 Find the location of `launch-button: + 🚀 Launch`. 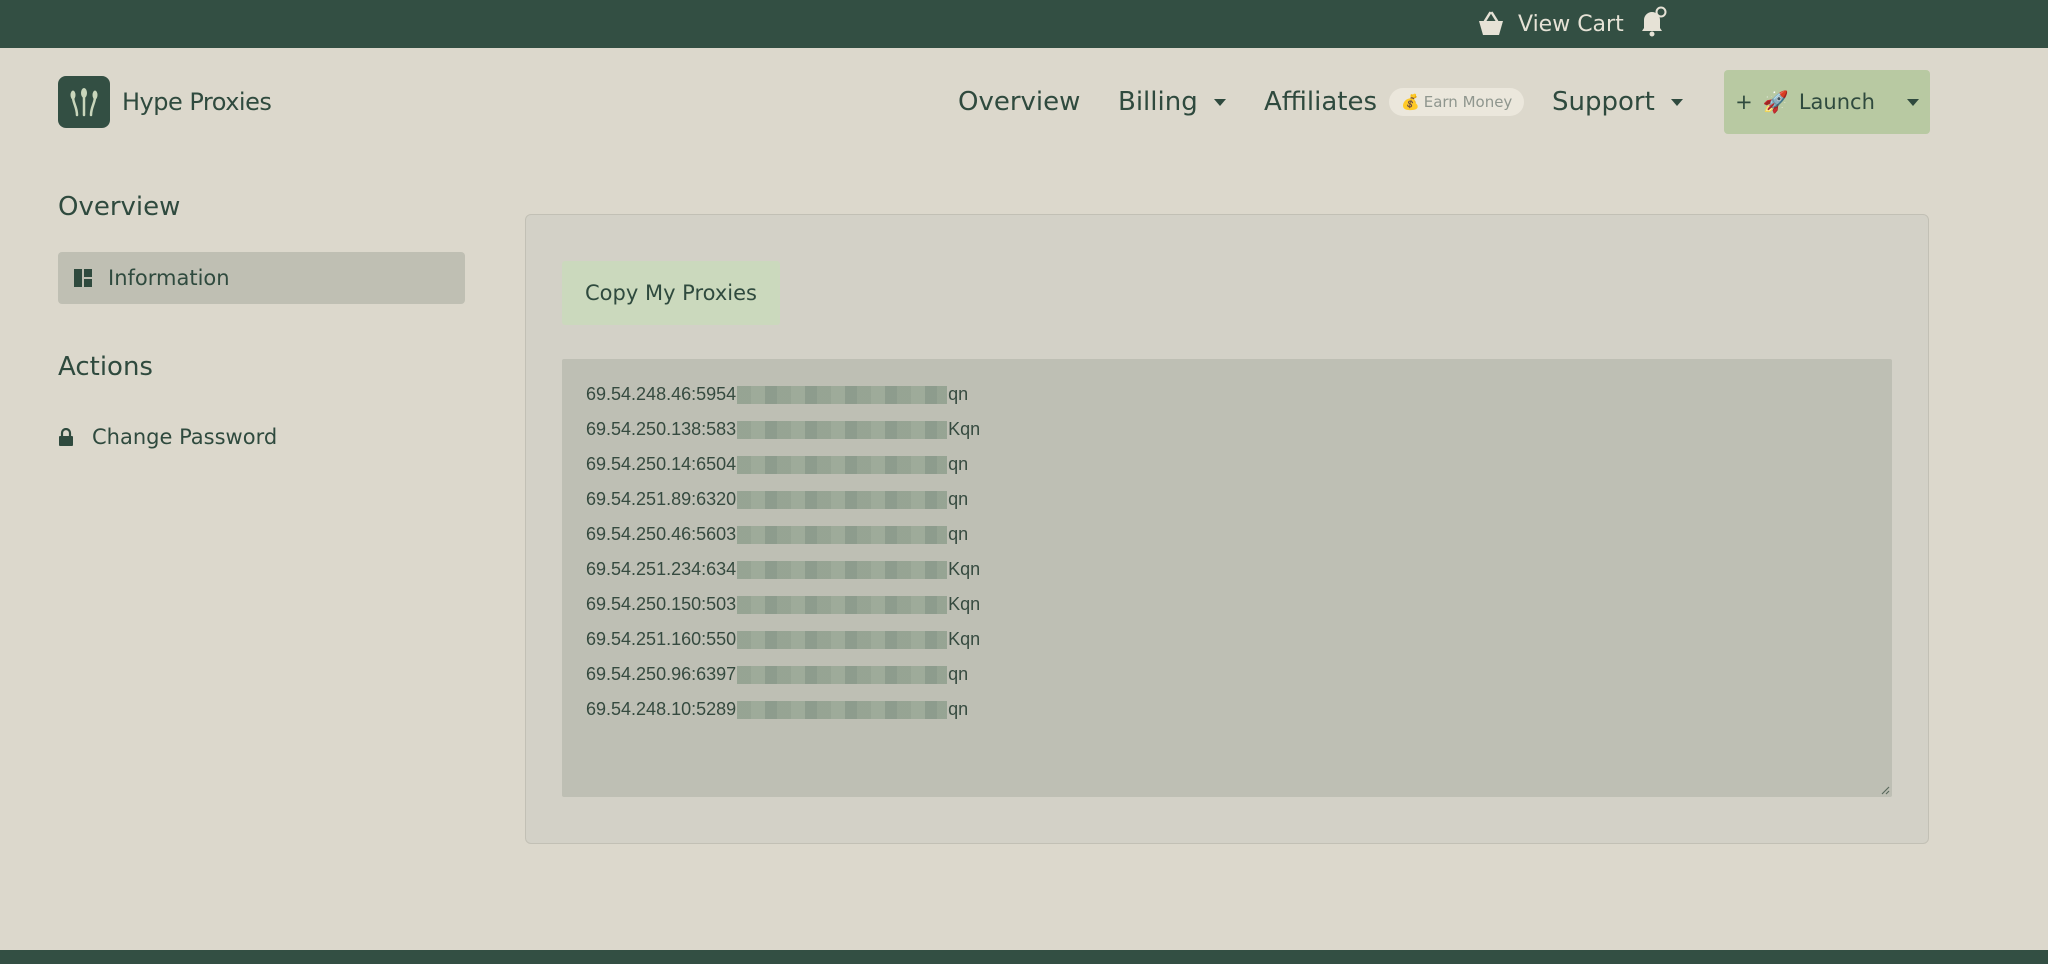

launch-button: + 🚀 Launch is located at coordinates (1827, 102).